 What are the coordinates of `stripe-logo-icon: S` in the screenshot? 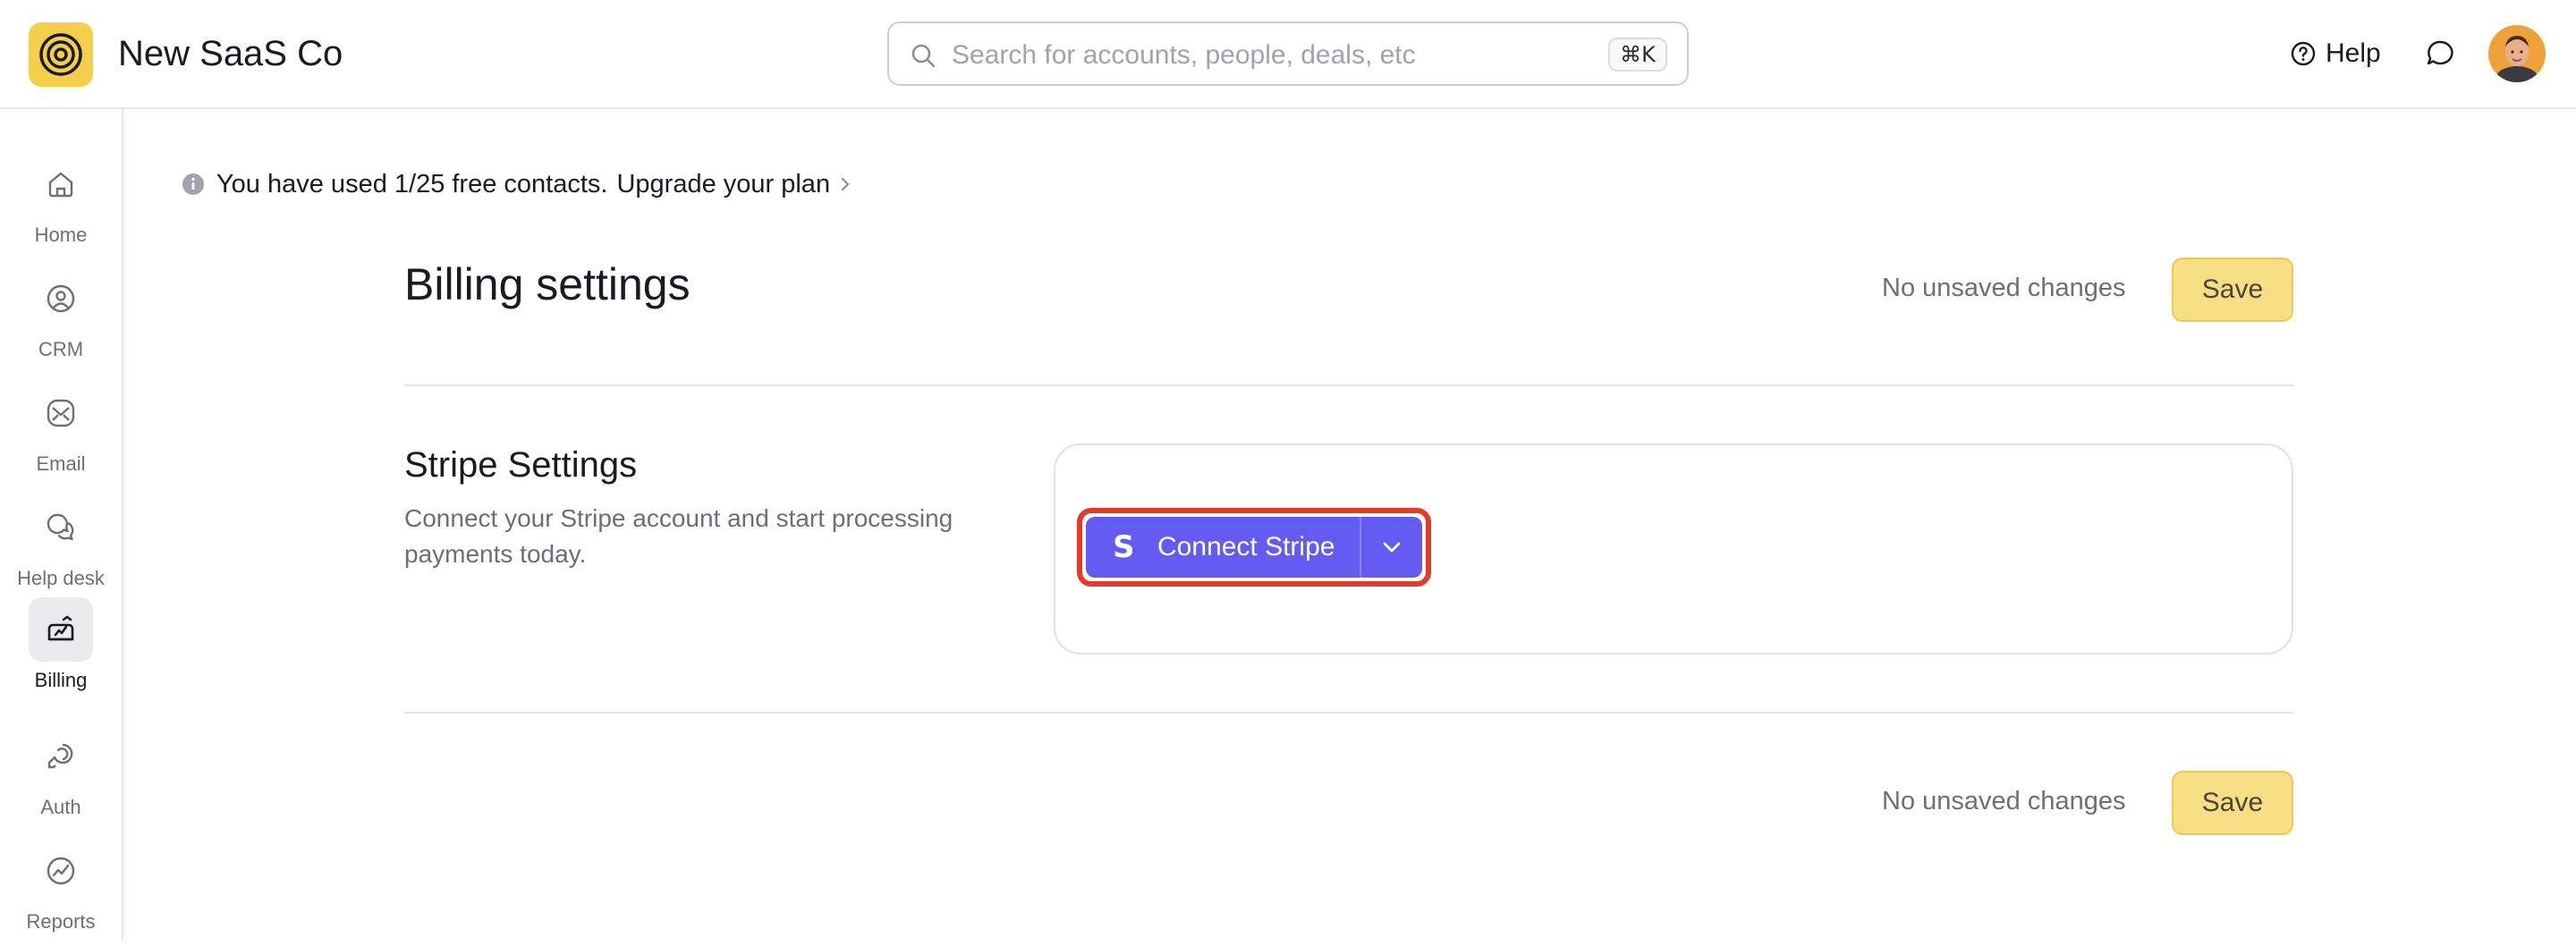 It's located at (1124, 547).